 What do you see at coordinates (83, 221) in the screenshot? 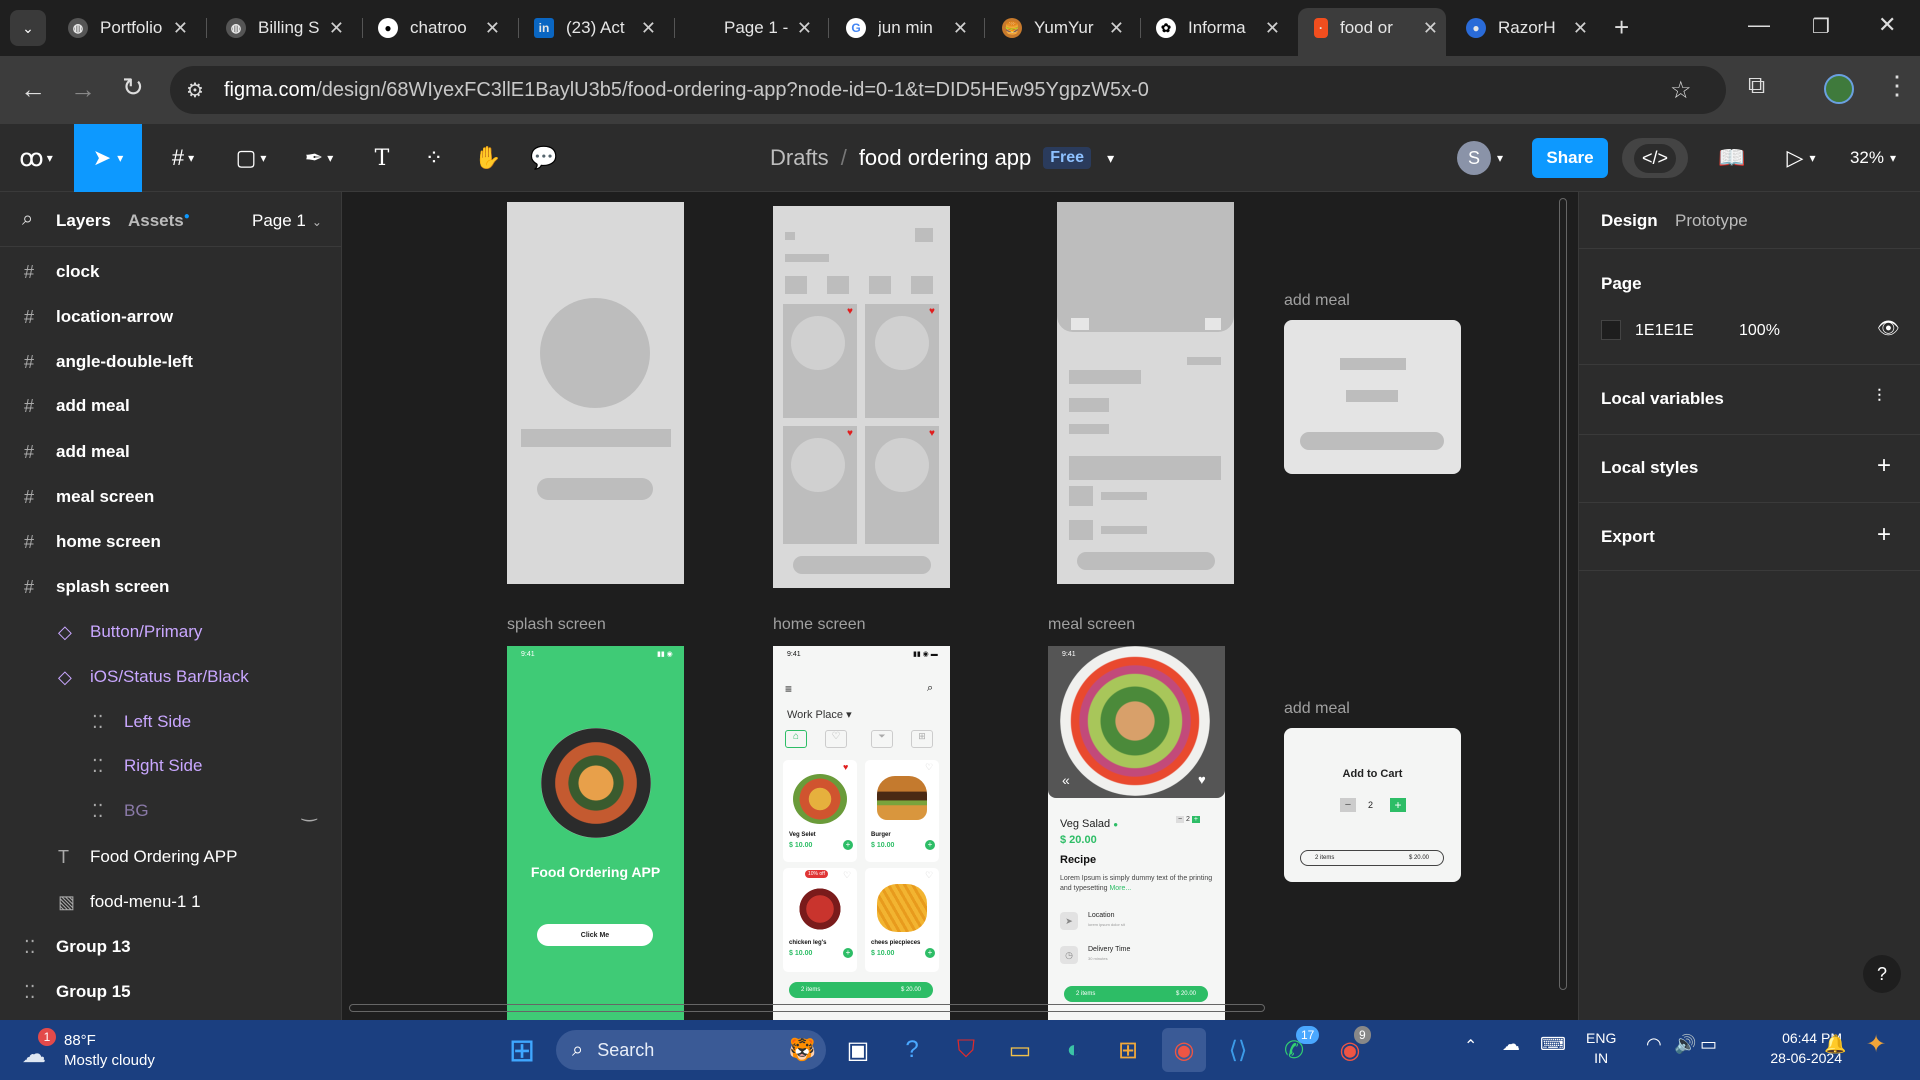
I see `tab-layers: Layers` at bounding box center [83, 221].